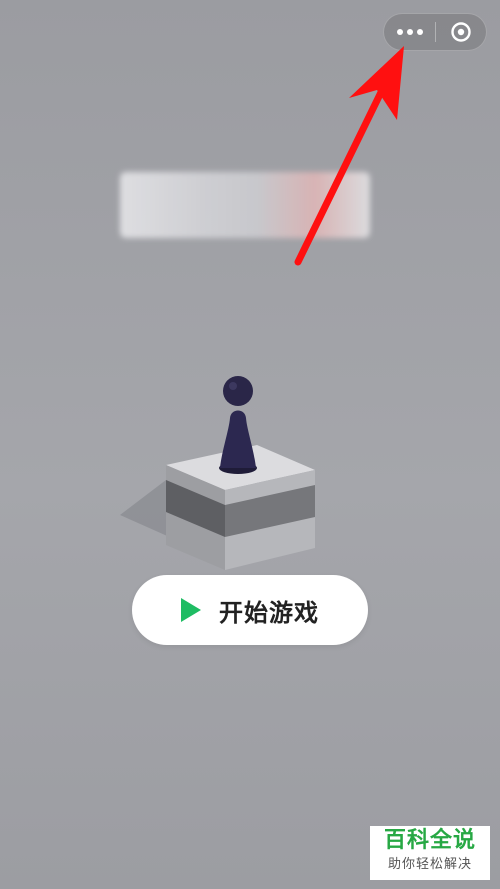  I want to click on start-game-label: 开始游戏, so click(269, 612).